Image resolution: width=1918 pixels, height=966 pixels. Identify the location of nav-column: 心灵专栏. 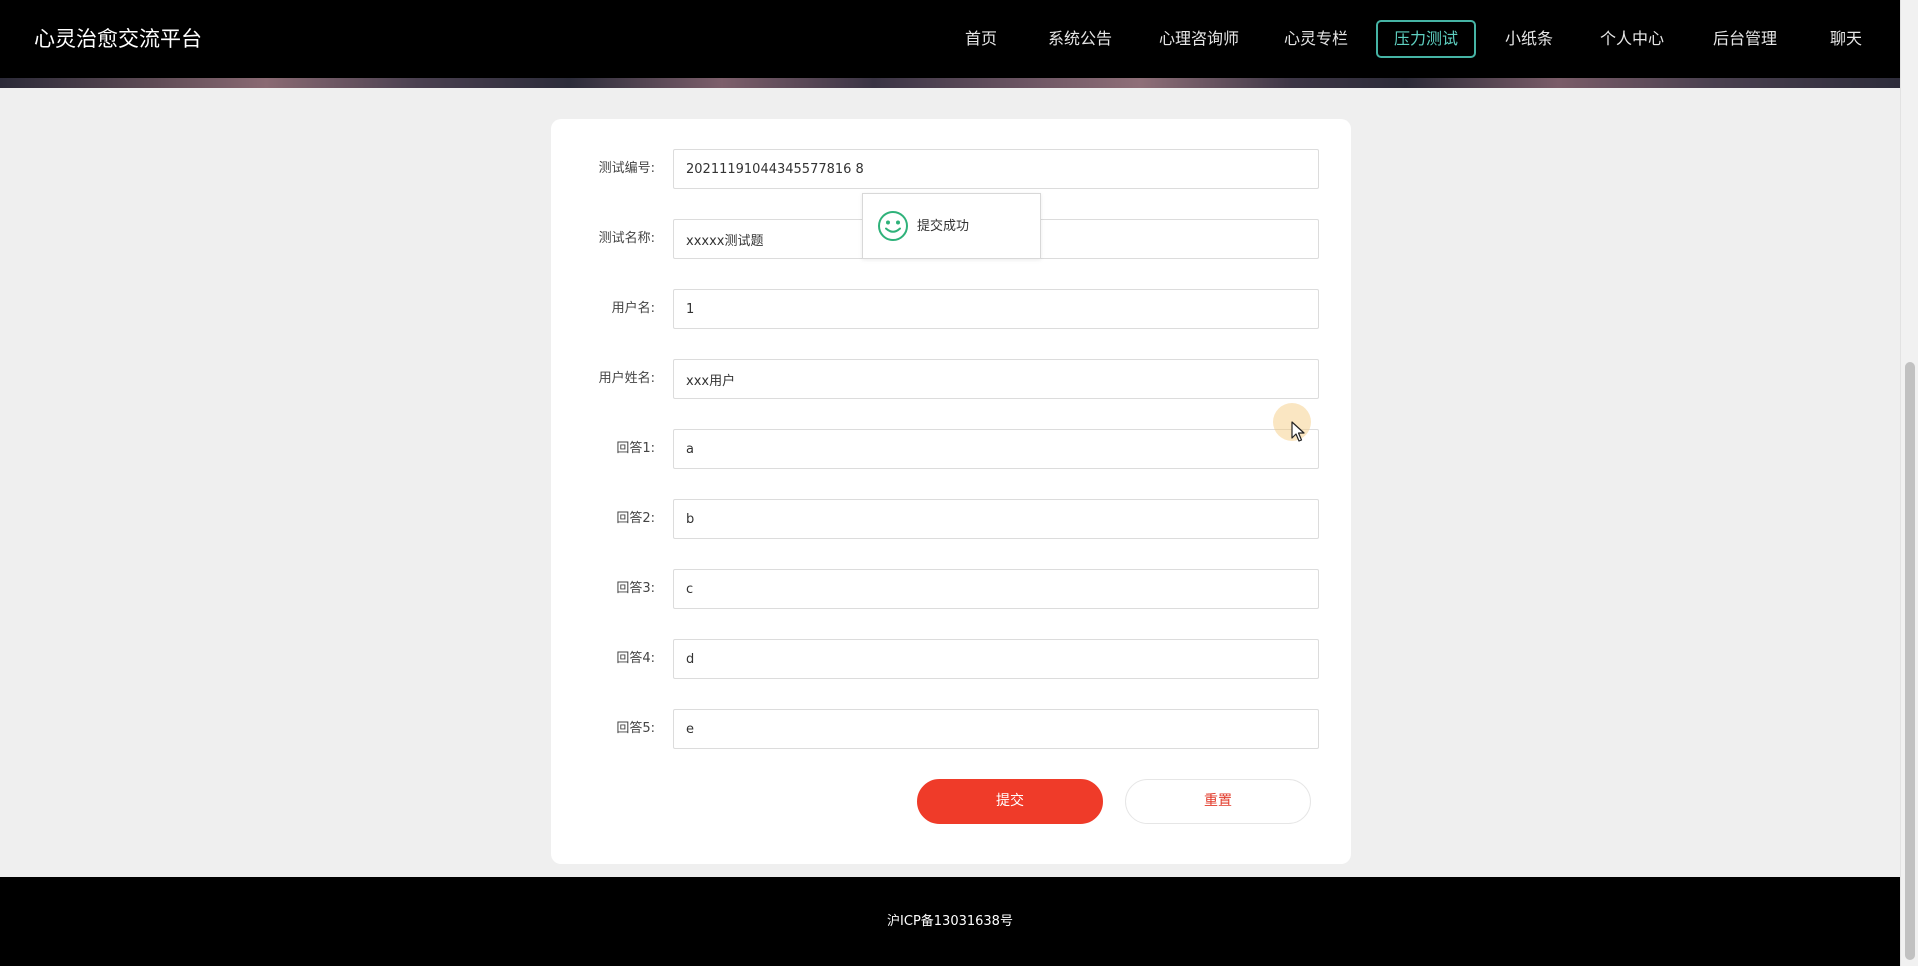
(1316, 39).